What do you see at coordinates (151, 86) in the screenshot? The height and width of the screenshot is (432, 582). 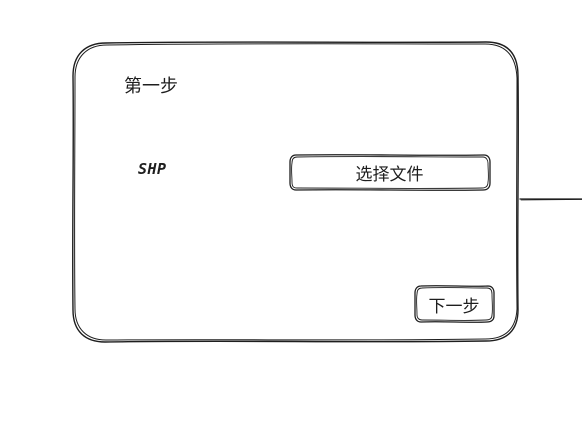 I see `step-title: 第一步` at bounding box center [151, 86].